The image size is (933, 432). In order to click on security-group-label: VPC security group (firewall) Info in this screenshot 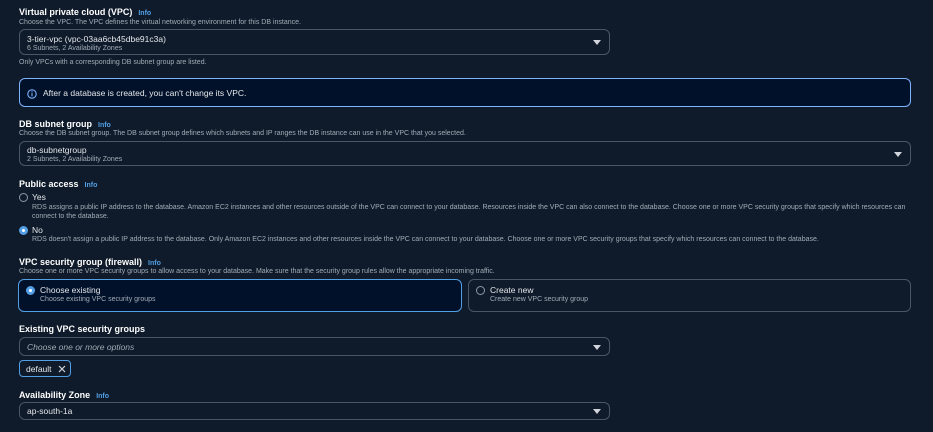, I will do `click(90, 262)`.